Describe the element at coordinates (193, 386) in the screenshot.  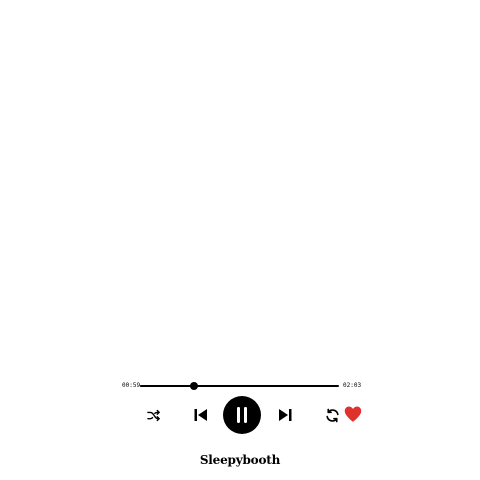
I see `progress-thumb` at that location.